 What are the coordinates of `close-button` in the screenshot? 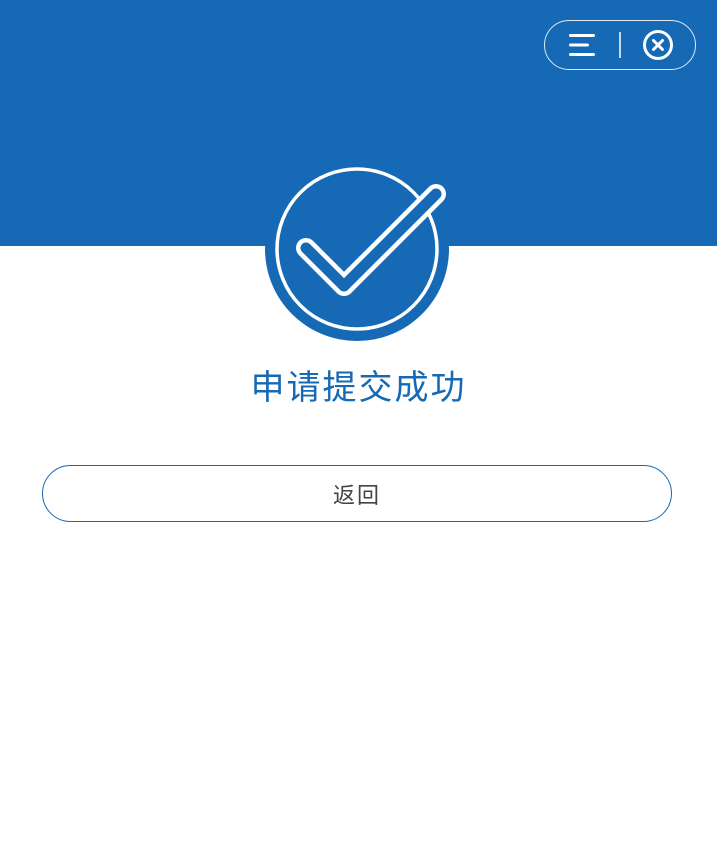 It's located at (658, 45).